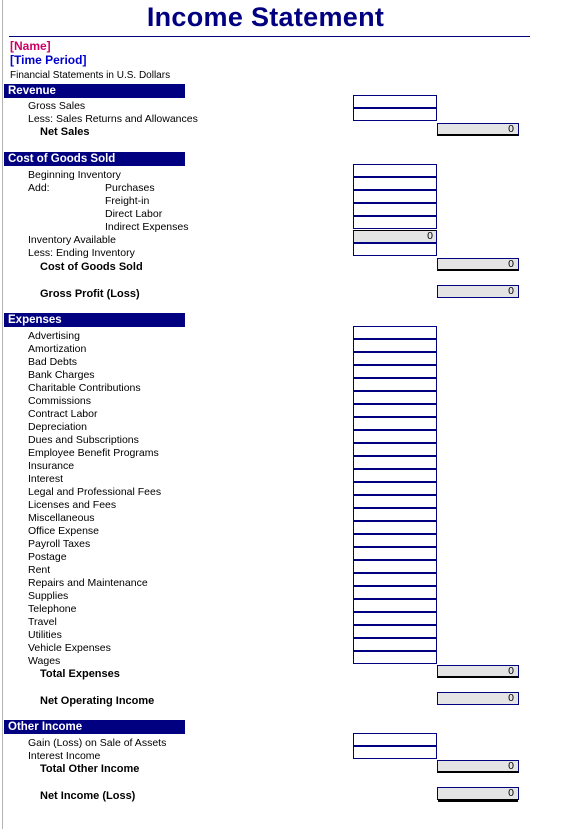  Describe the element at coordinates (395, 527) in the screenshot. I see `input-office-expense` at that location.